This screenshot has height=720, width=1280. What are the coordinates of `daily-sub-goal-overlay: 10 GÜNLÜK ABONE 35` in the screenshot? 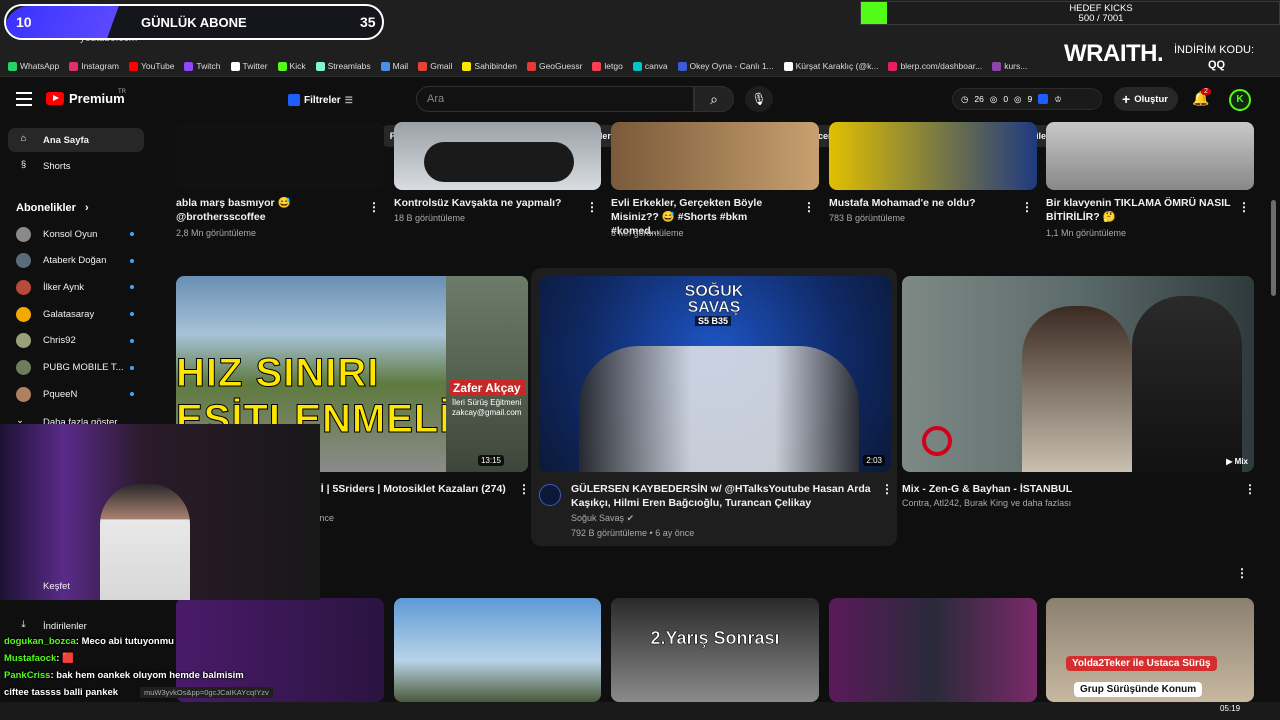 It's located at (194, 22).